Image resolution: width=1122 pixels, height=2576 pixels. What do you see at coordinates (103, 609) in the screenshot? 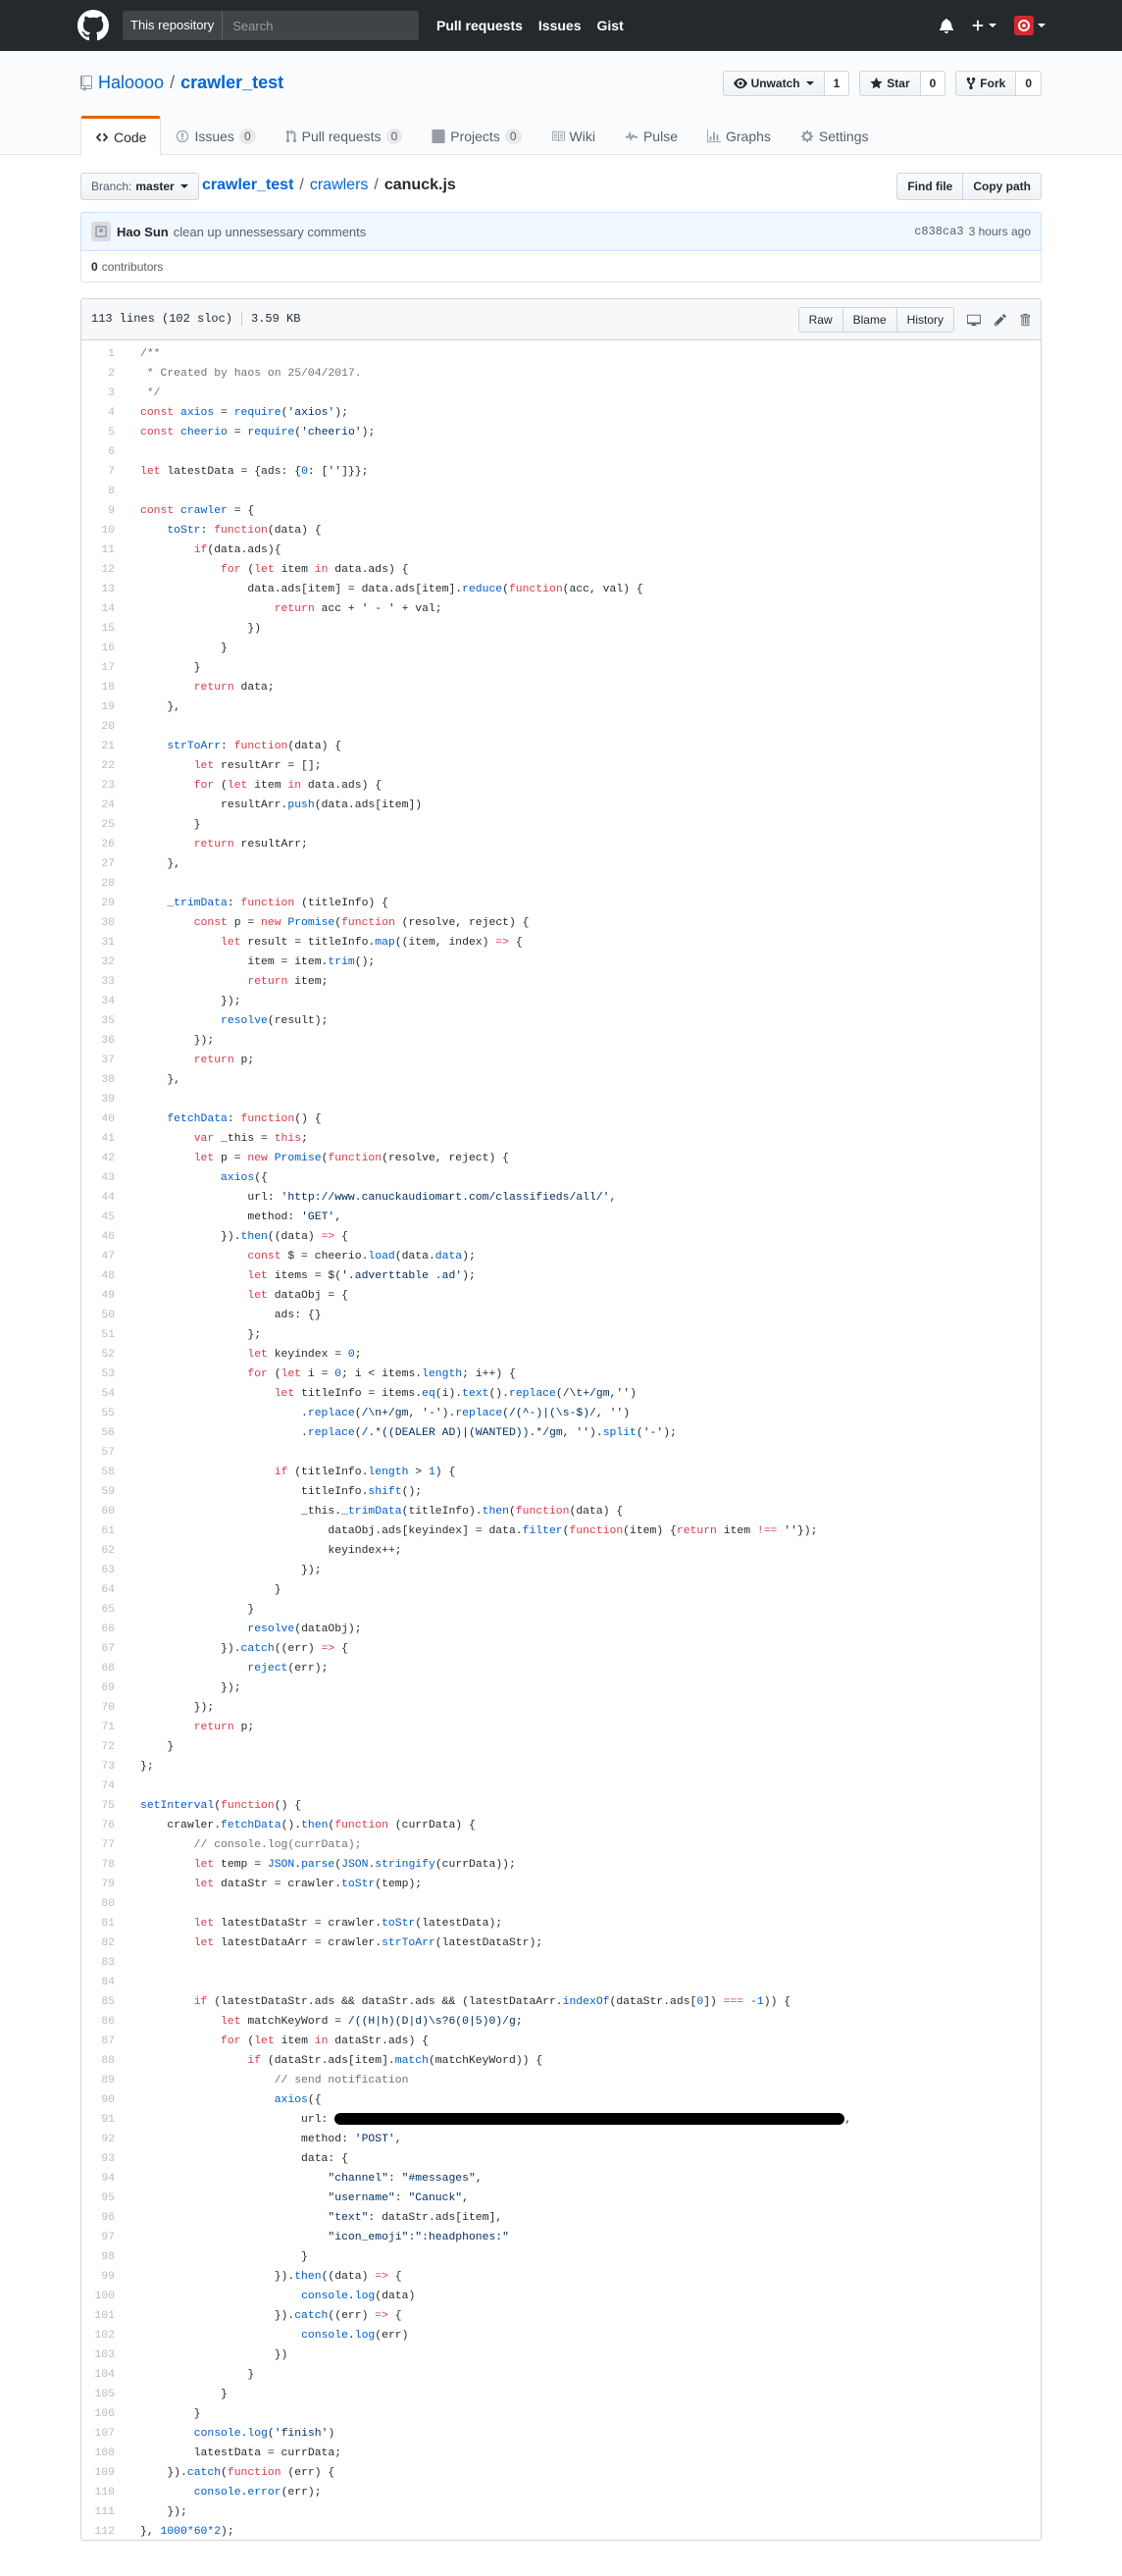
I see `line-number: 14` at bounding box center [103, 609].